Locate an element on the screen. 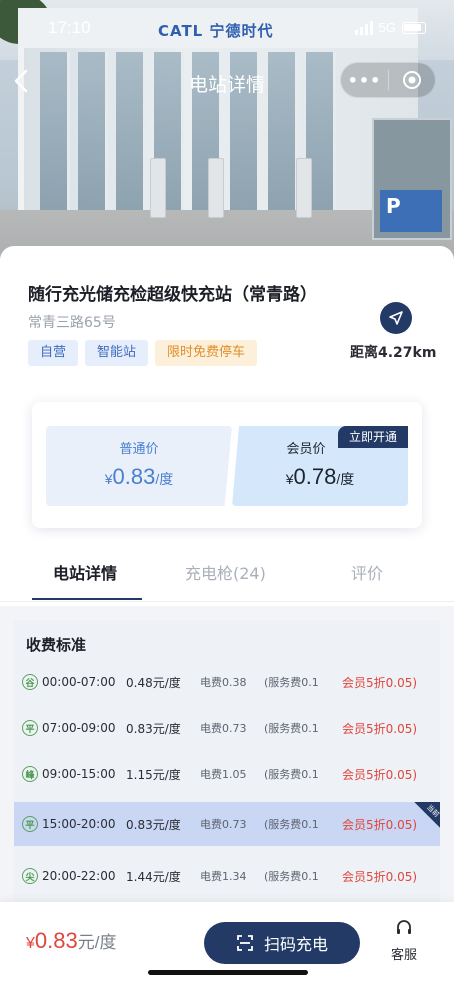 The height and width of the screenshot is (985, 454). fee-price: 1.44元/度 is located at coordinates (153, 876).